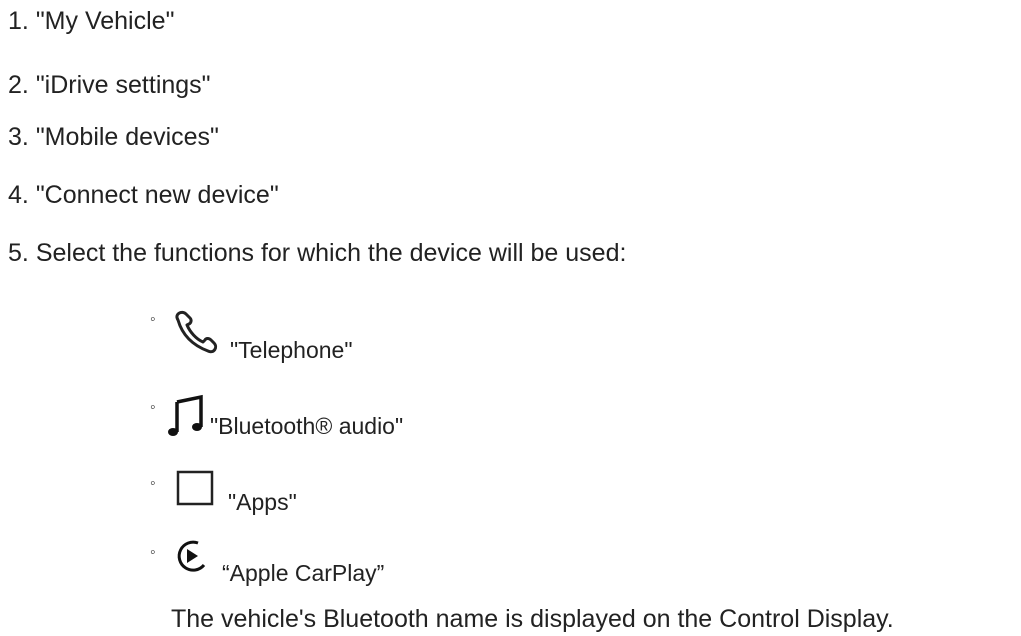 The width and height of the screenshot is (1021, 636). Describe the element at coordinates (191, 556) in the screenshot. I see `play-circle-icon` at that location.